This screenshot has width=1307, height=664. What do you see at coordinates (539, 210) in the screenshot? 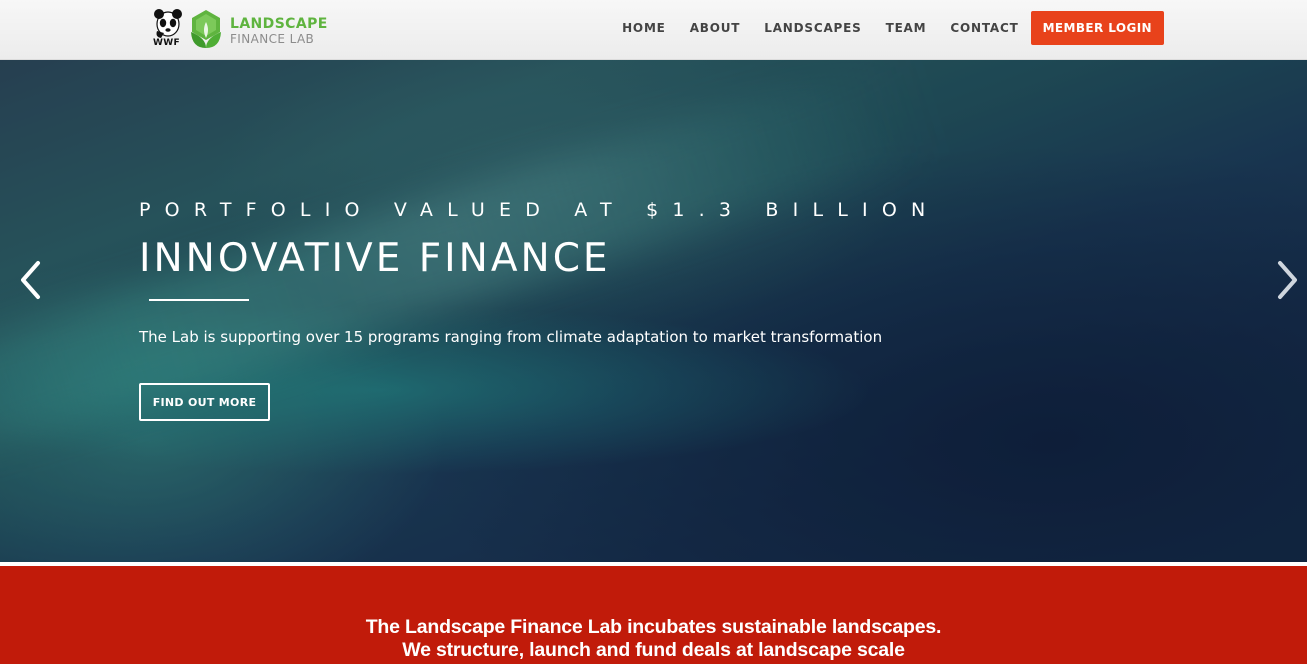
I see `hero-kicker: PORTFOLIO VALUED AT $1.3 BILLION` at bounding box center [539, 210].